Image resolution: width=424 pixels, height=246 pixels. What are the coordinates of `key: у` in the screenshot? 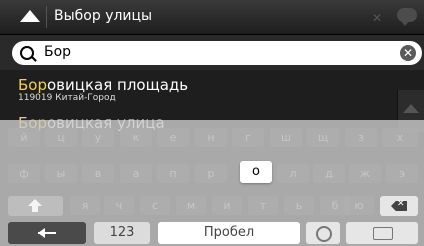 It's located at (98, 137).